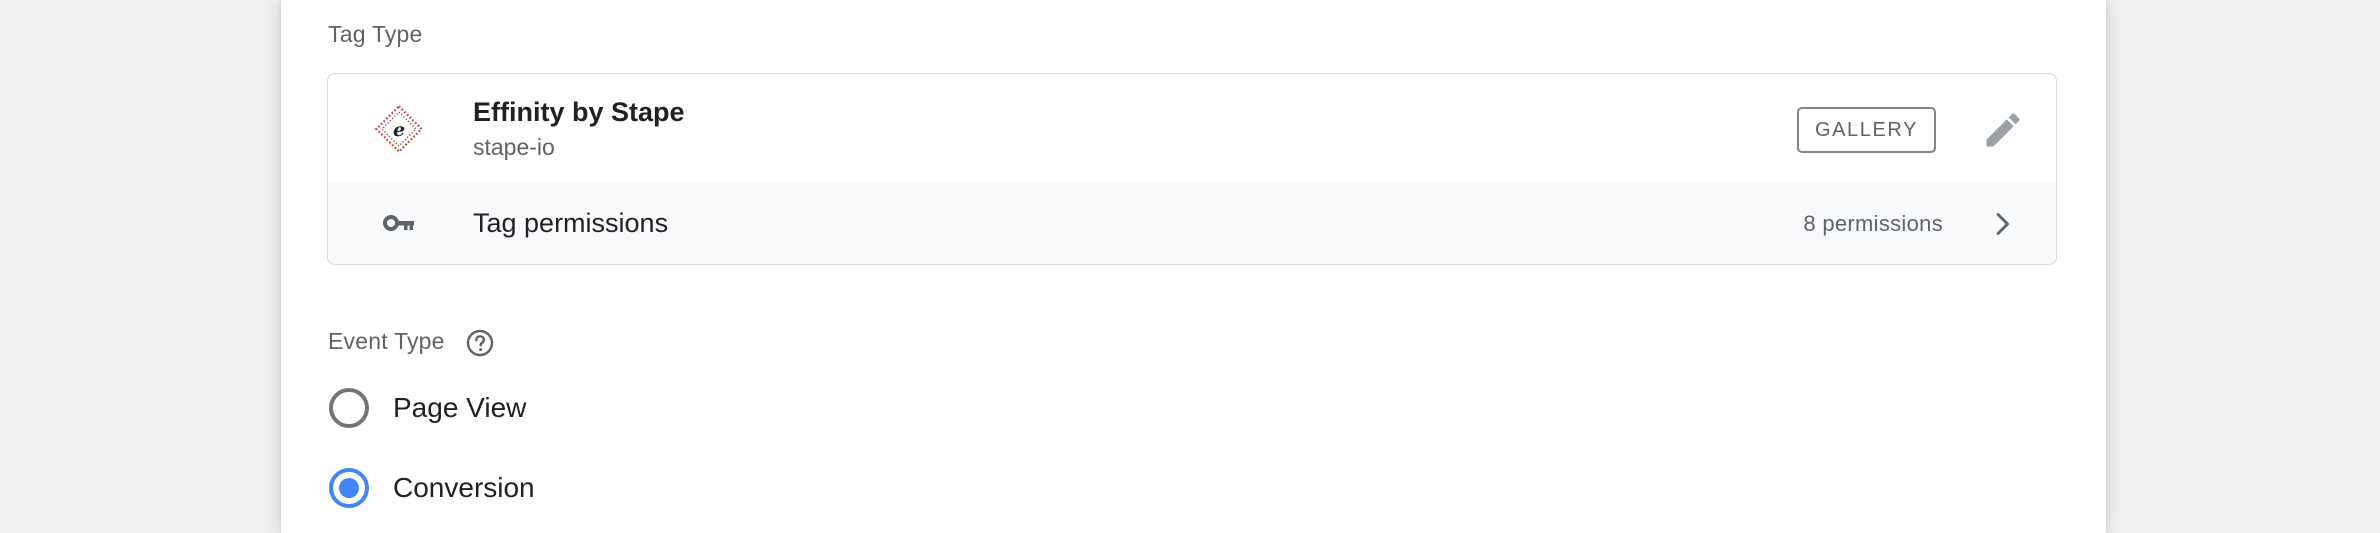 The height and width of the screenshot is (533, 2380). I want to click on key-icon, so click(398, 223).